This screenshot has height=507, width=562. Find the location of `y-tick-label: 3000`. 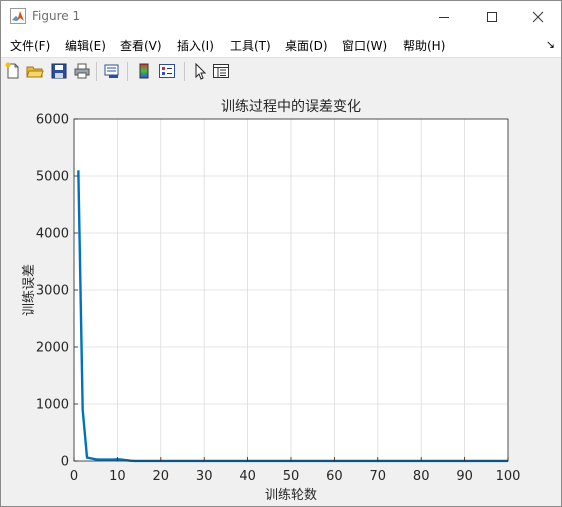

y-tick-label: 3000 is located at coordinates (52, 291).